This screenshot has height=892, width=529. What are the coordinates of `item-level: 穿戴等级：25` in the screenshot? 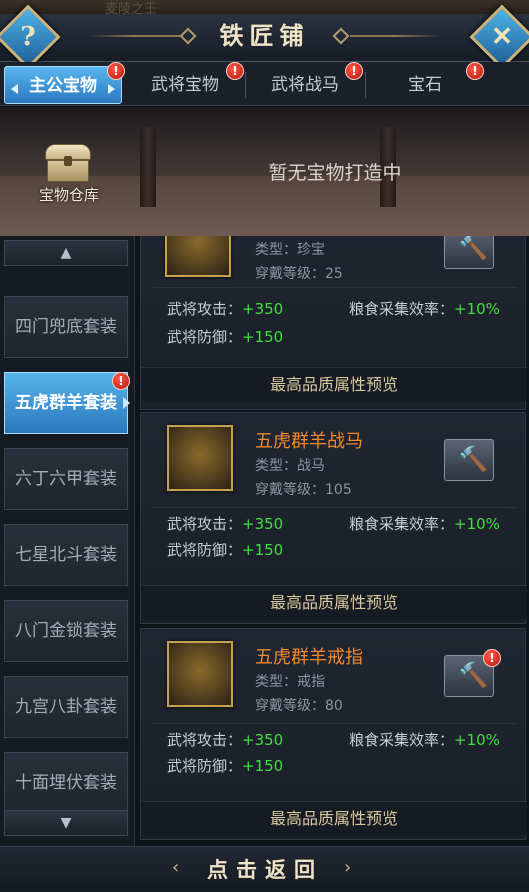 It's located at (299, 274).